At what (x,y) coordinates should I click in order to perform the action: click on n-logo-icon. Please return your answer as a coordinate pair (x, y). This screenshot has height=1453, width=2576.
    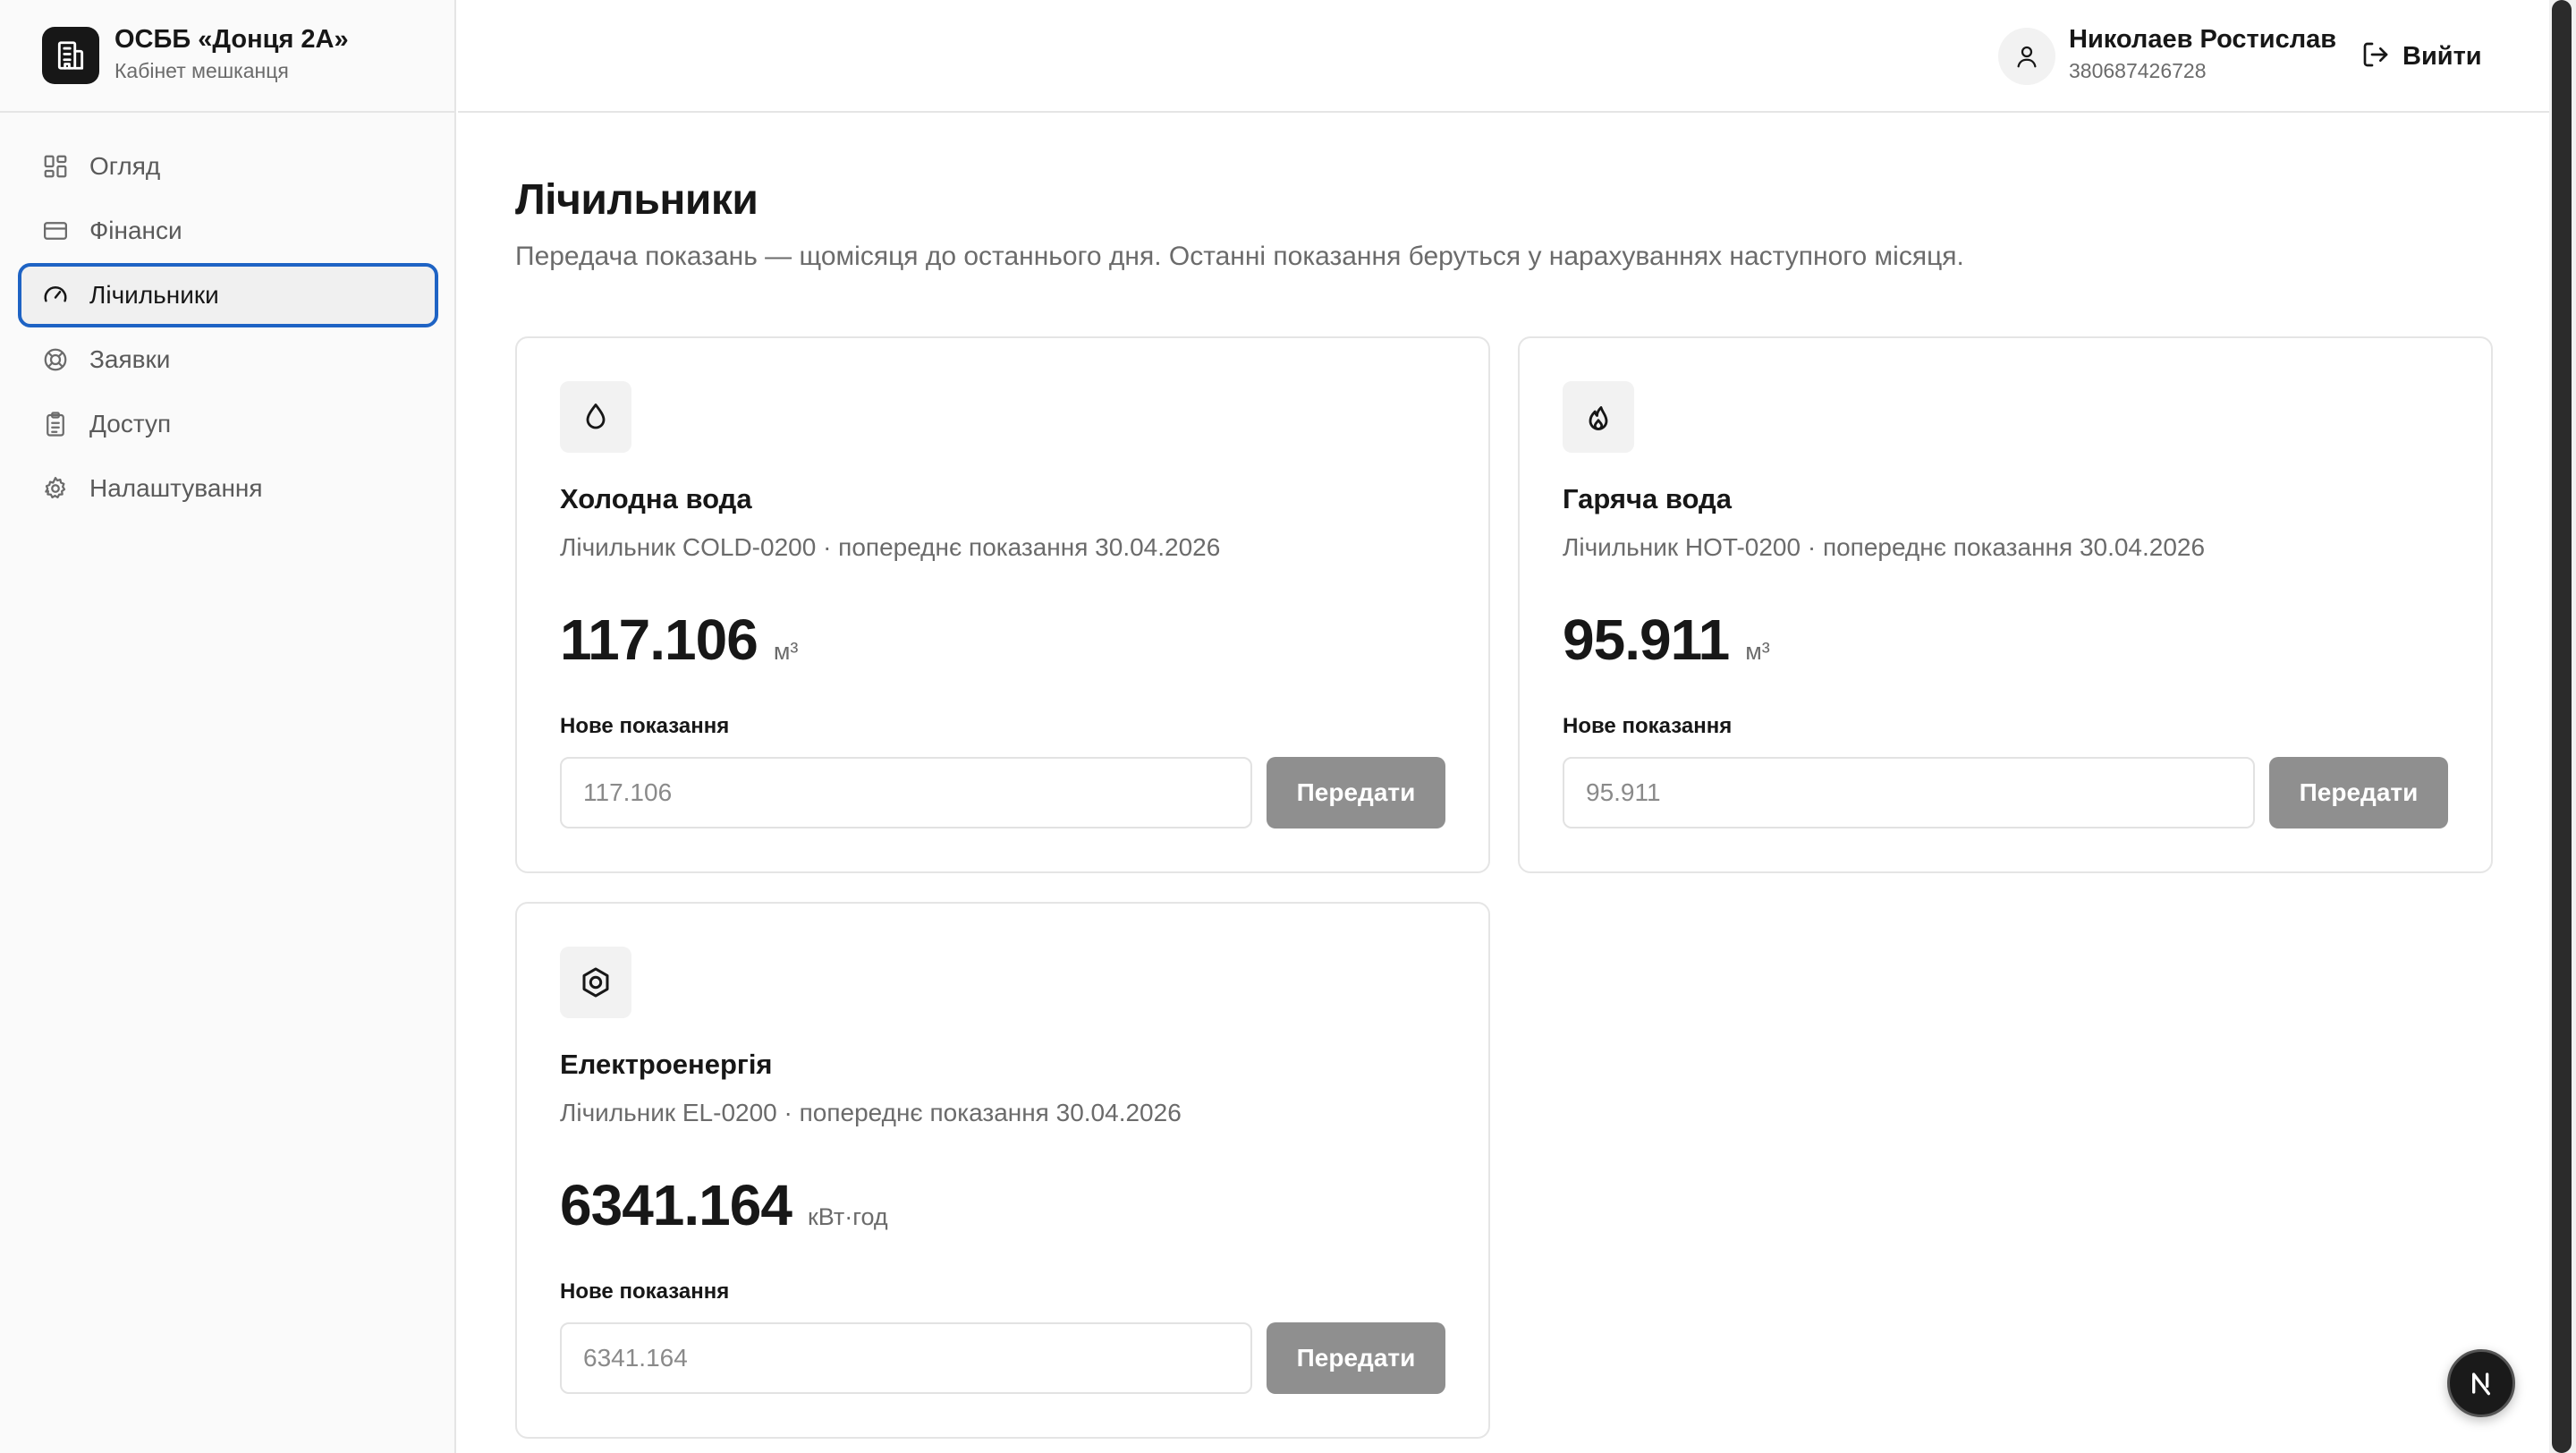
    Looking at the image, I should click on (2481, 1384).